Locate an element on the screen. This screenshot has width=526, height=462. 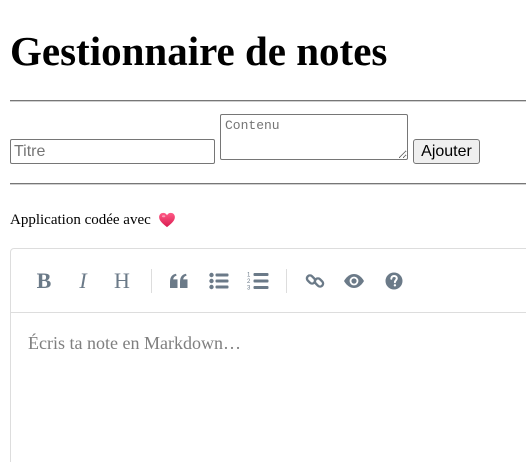
heart-icon is located at coordinates (167, 220).